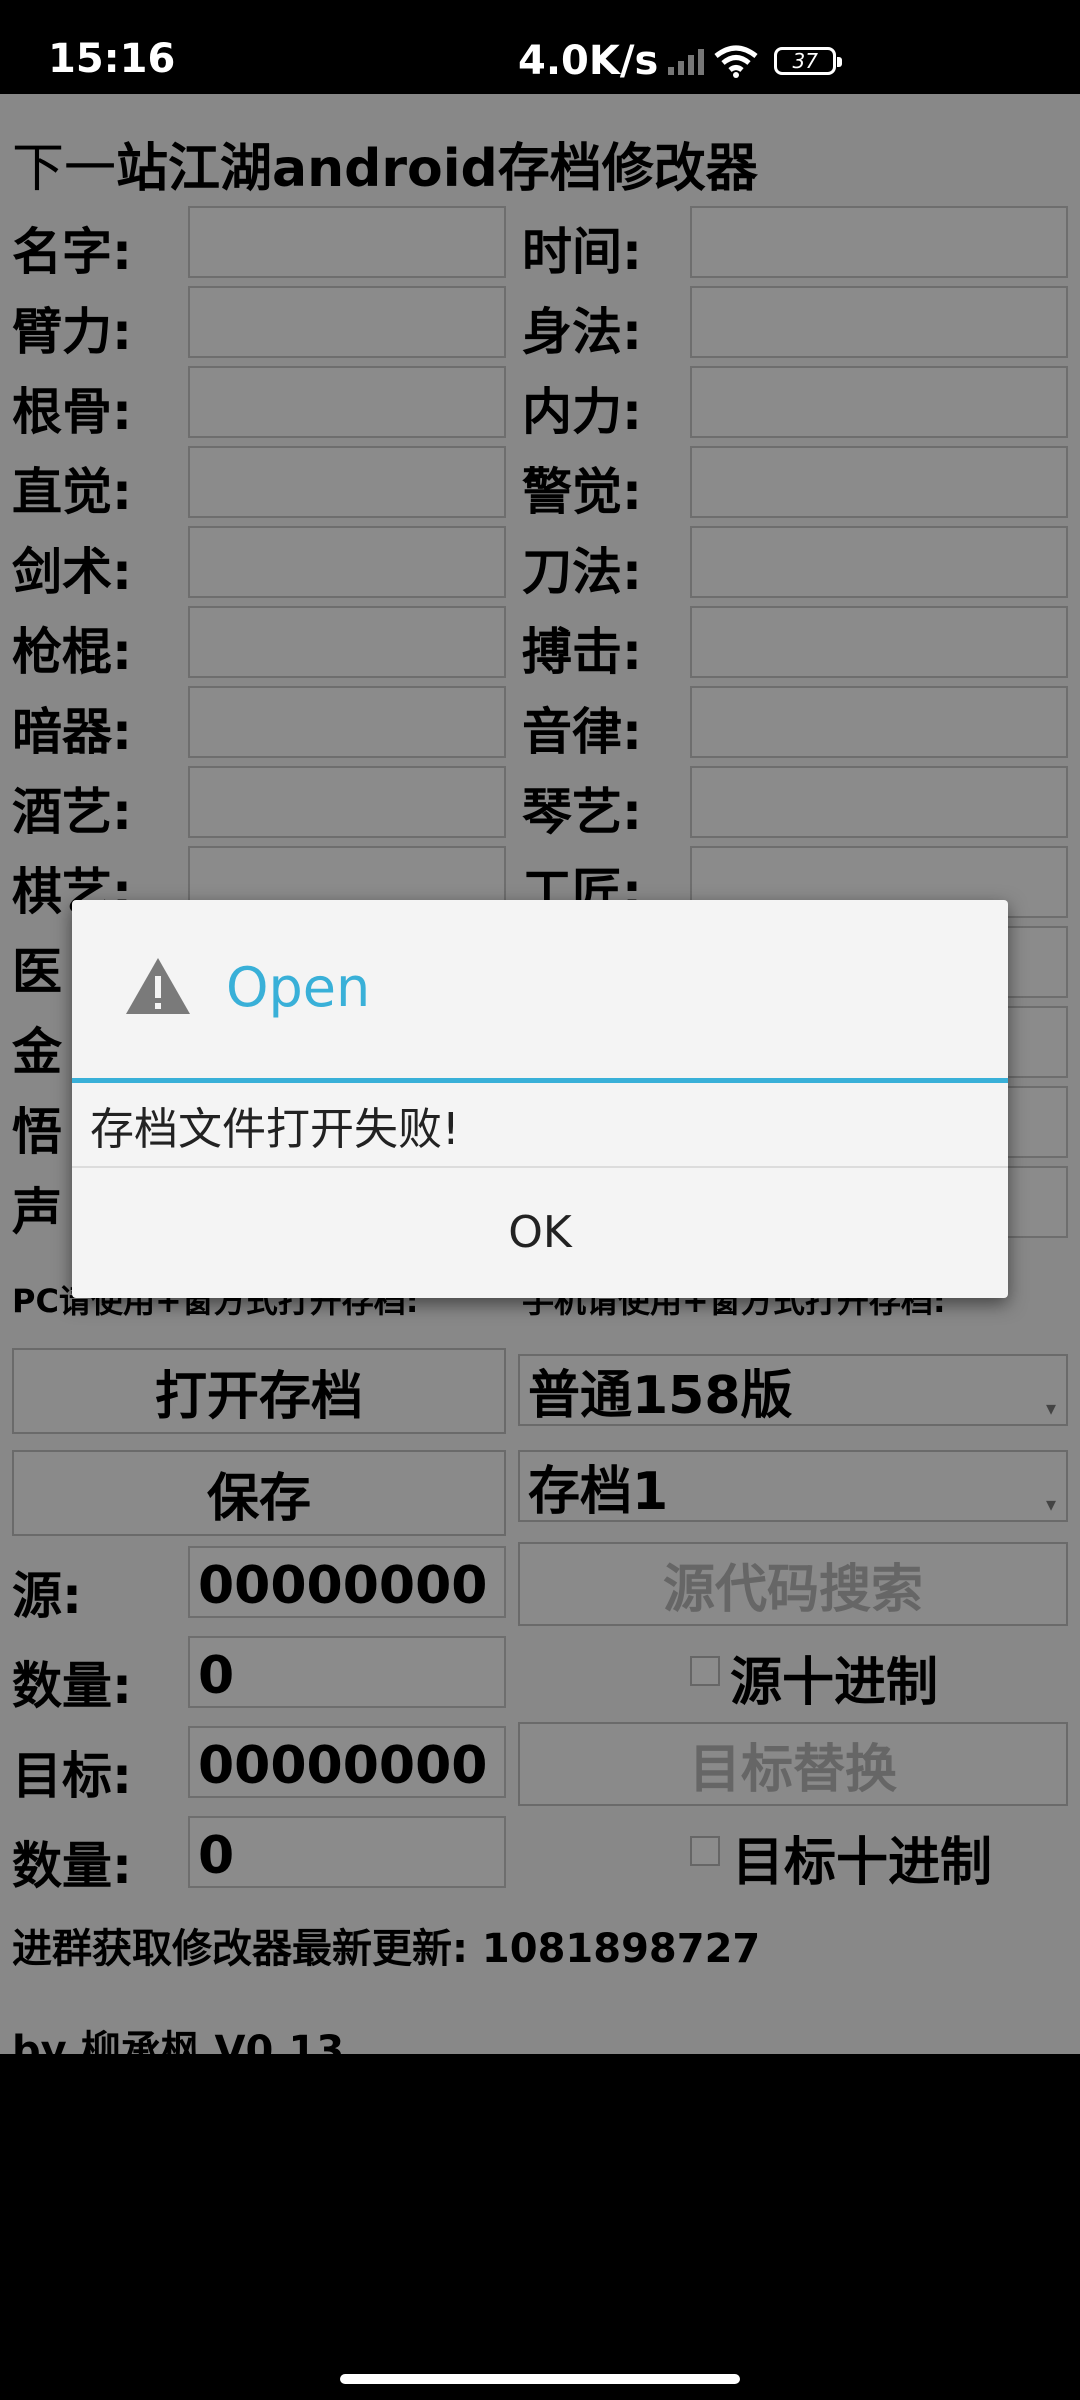  Describe the element at coordinates (582, 652) in the screenshot. I see `label-boxing: 搏击:` at that location.